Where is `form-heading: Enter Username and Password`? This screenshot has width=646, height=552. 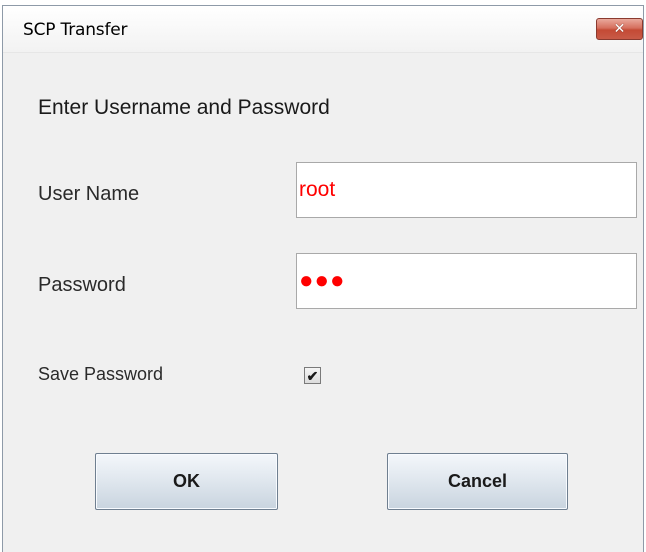
form-heading: Enter Username and Password is located at coordinates (184, 107).